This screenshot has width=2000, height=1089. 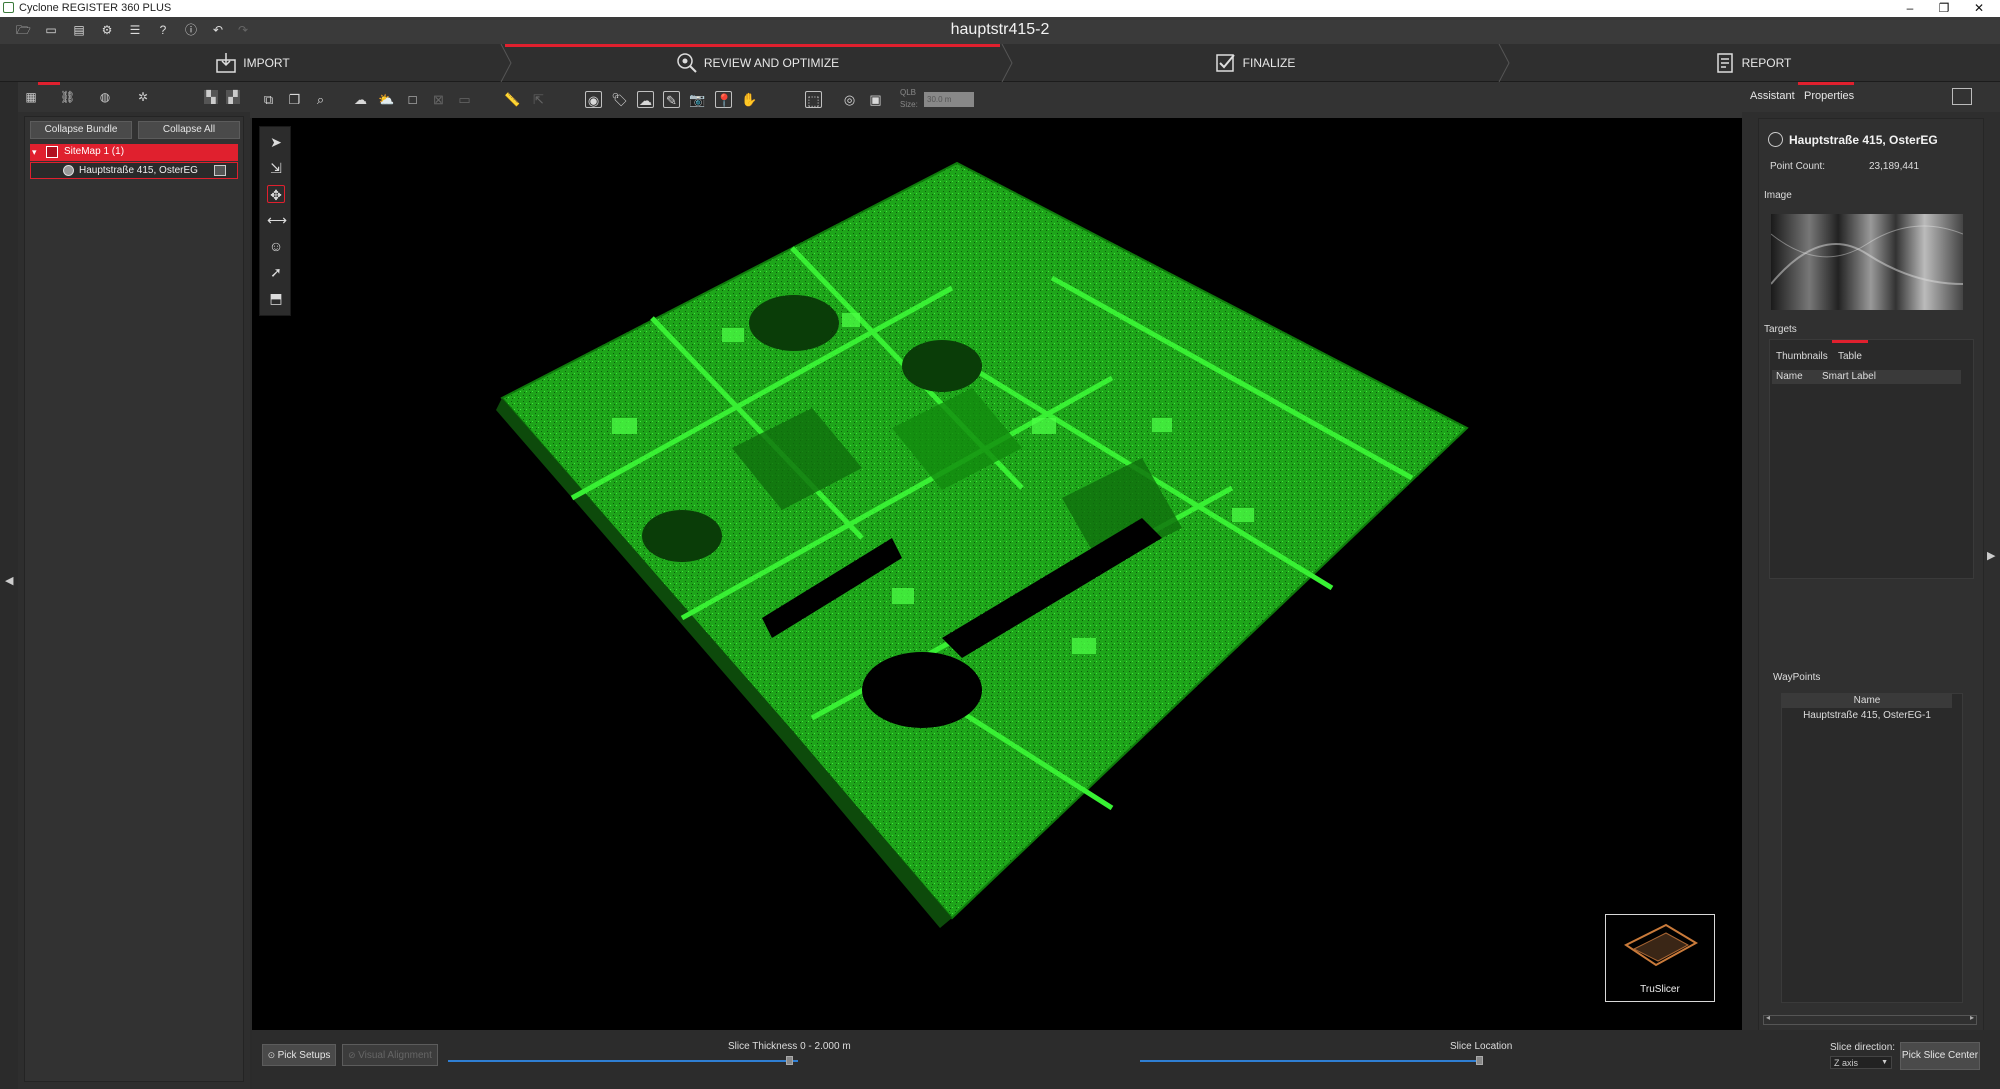 What do you see at coordinates (671, 99) in the screenshot?
I see `ruler-icon: ✎` at bounding box center [671, 99].